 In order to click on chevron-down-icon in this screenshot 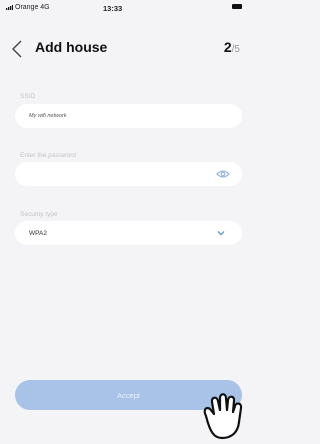, I will do `click(221, 233)`.